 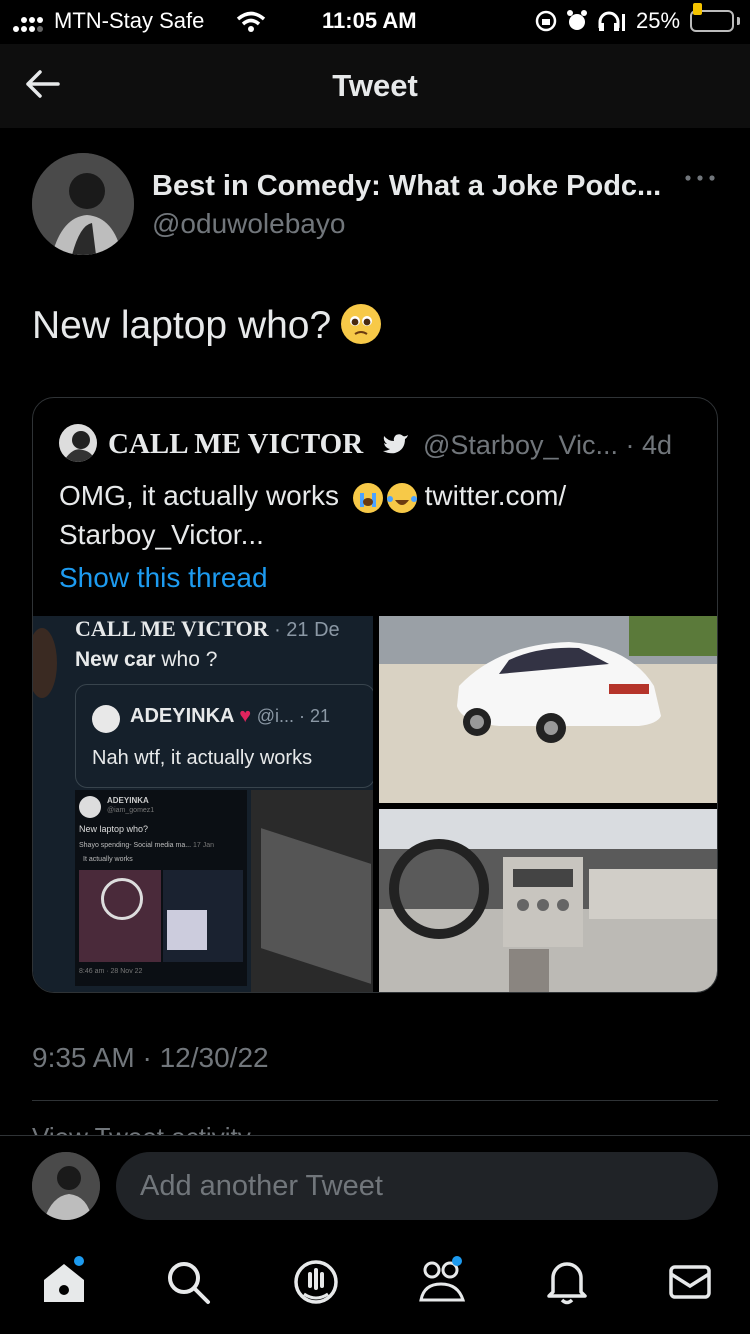 I want to click on orientation-lock-icon, so click(x=546, y=21).